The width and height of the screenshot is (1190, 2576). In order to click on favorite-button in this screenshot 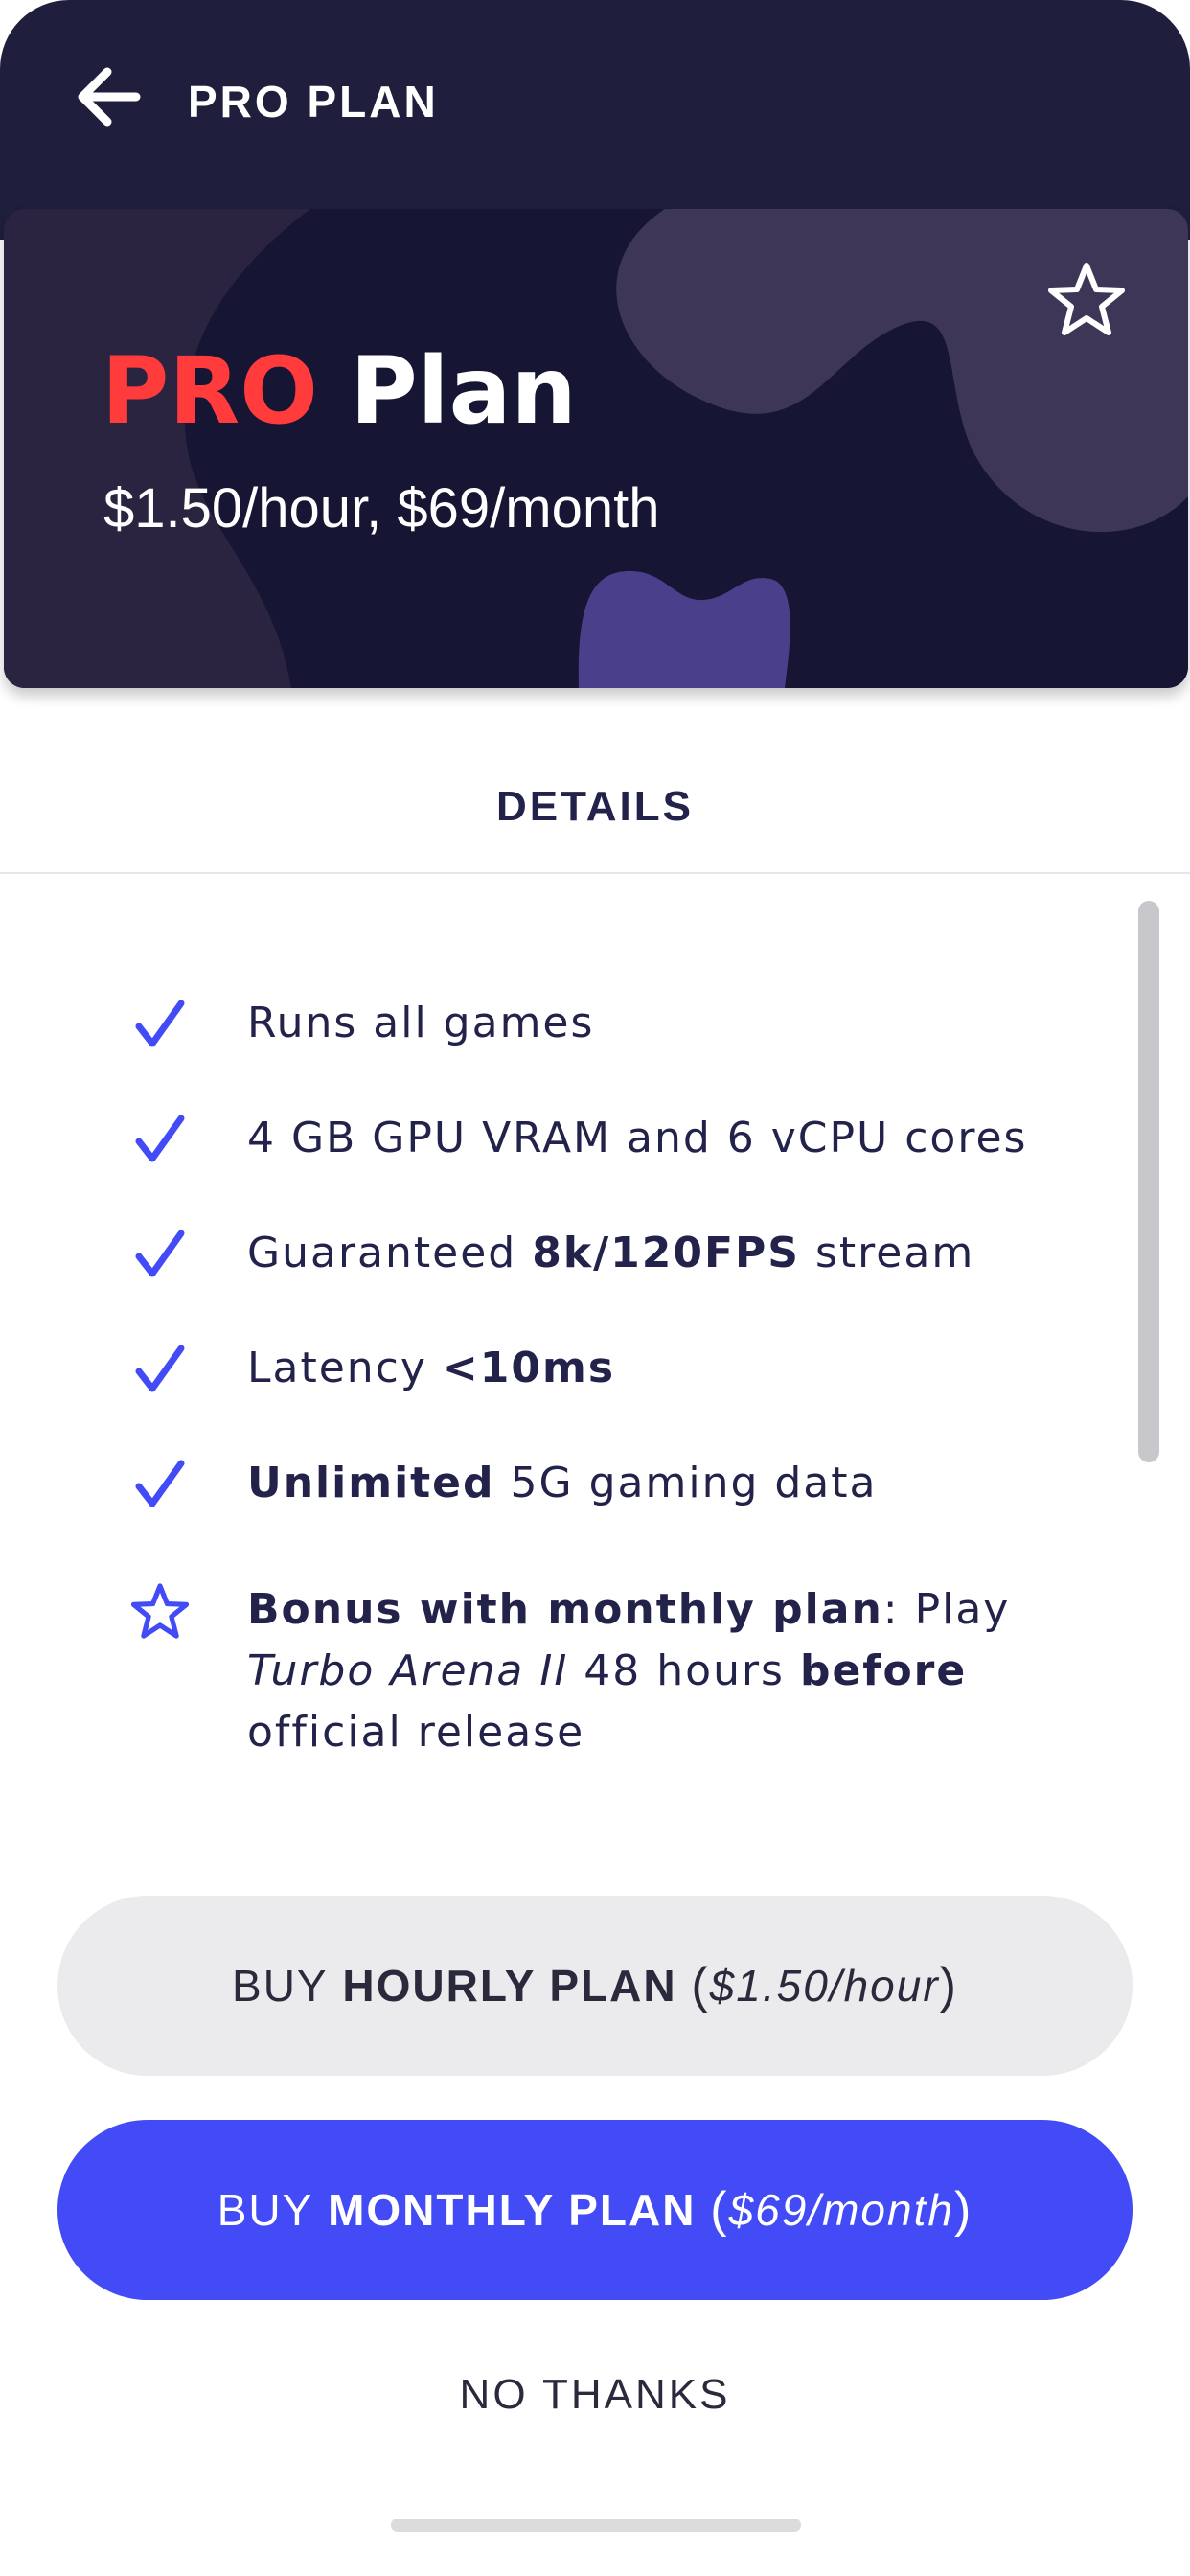, I will do `click(1087, 301)`.